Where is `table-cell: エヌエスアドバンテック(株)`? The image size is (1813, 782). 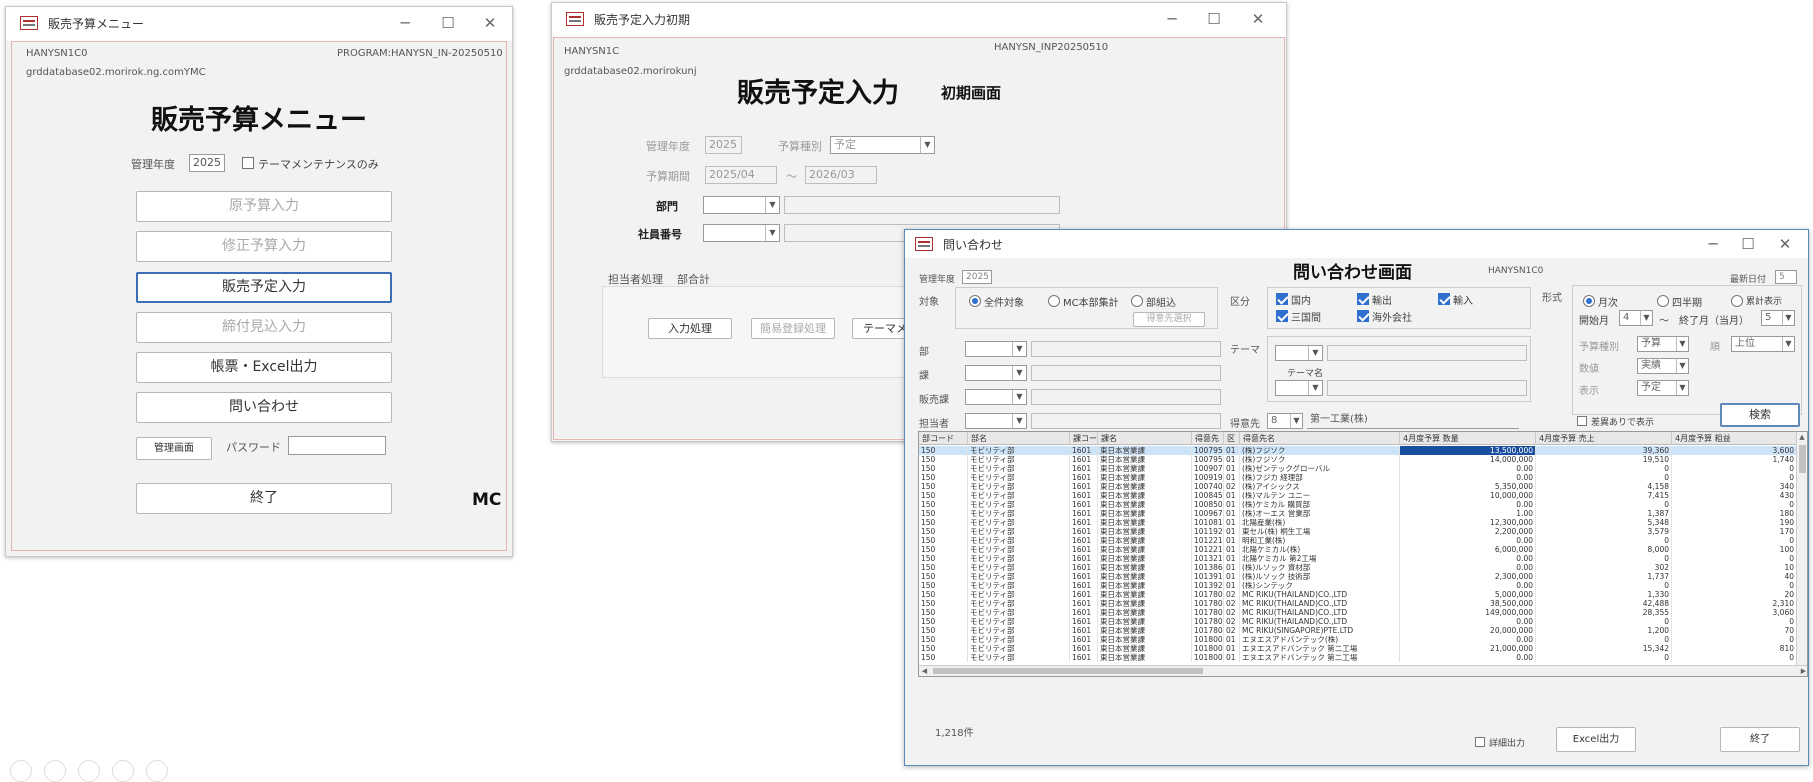 table-cell: エヌエスアドバンテック(株) is located at coordinates (1320, 639).